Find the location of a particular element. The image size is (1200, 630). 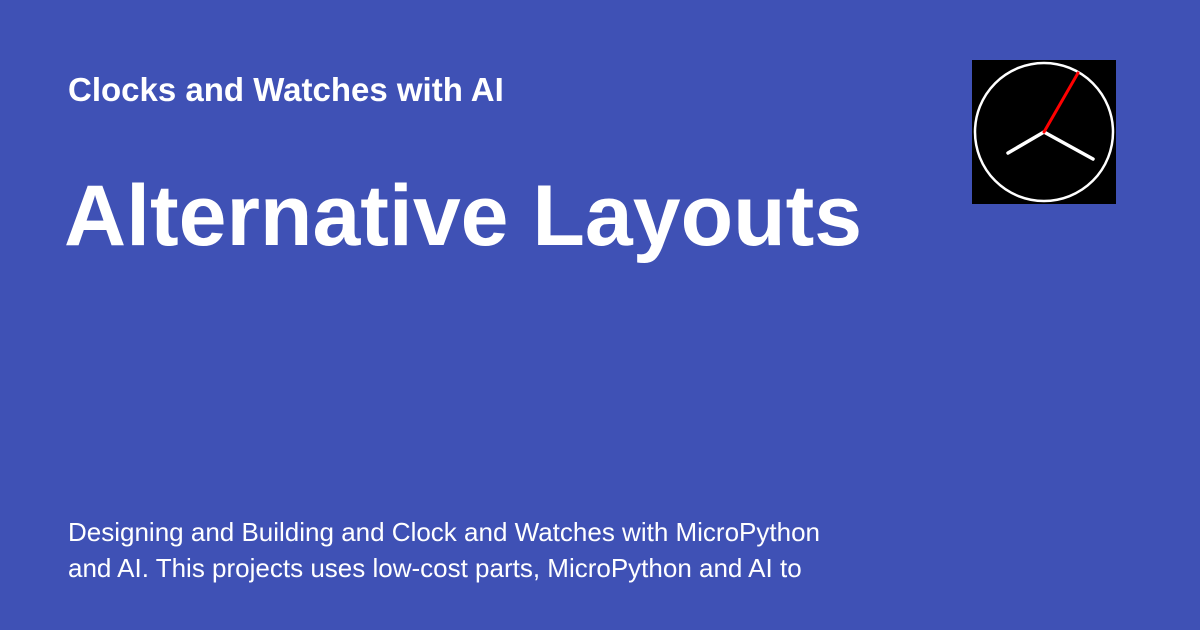

analog-clock-icon is located at coordinates (1044, 132).